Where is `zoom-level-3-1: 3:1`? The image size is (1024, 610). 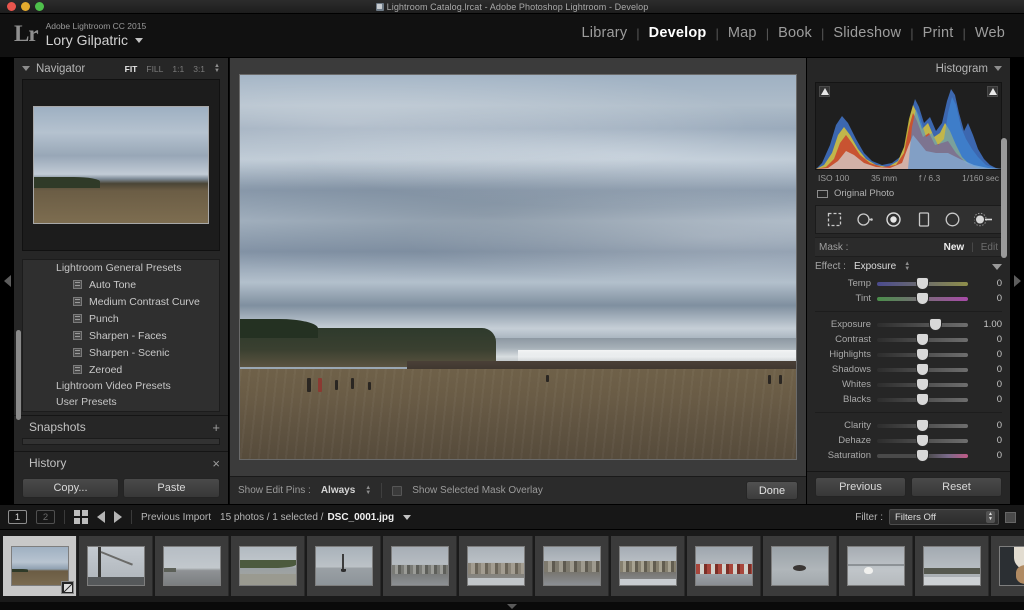
zoom-level-3-1: 3:1 is located at coordinates (199, 69).